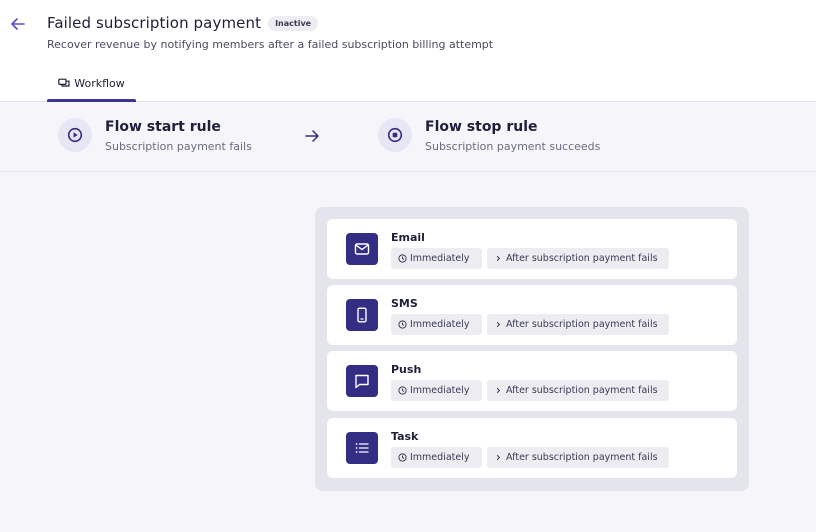 The image size is (816, 532). Describe the element at coordinates (178, 146) in the screenshot. I see `flow-start-rule-subtitle: Subscription payment fails` at that location.